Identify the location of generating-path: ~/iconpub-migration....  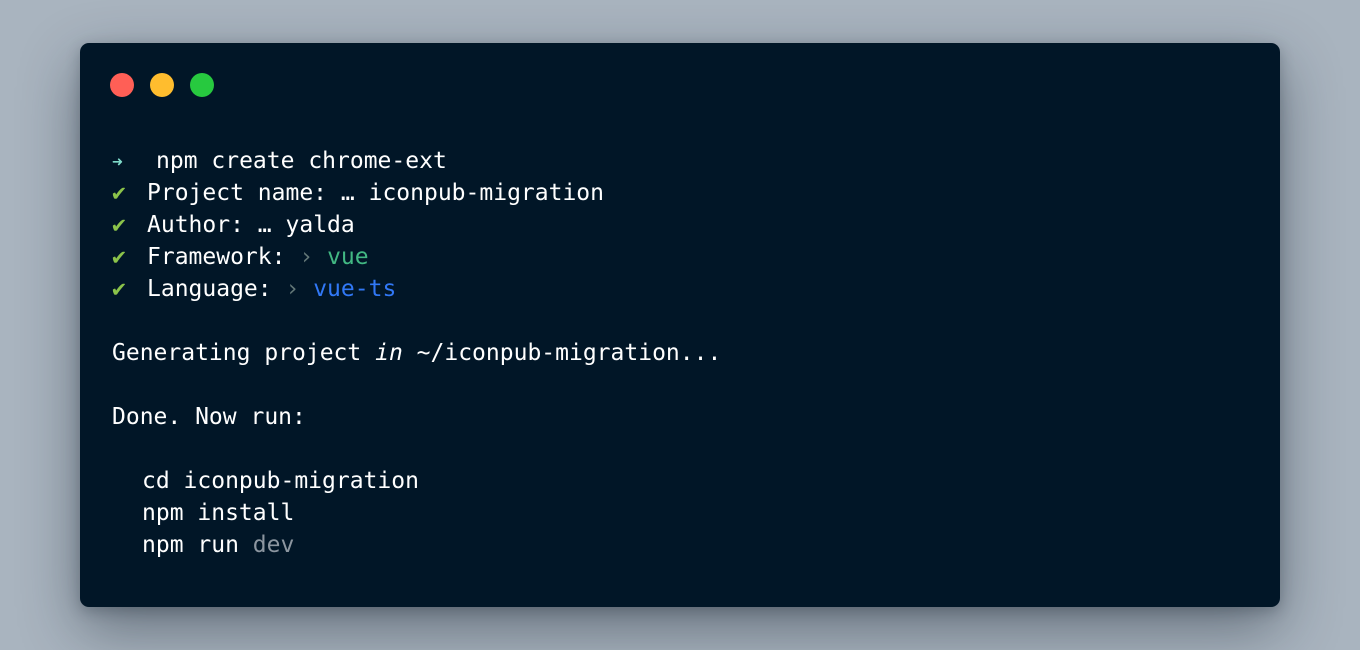
(569, 353).